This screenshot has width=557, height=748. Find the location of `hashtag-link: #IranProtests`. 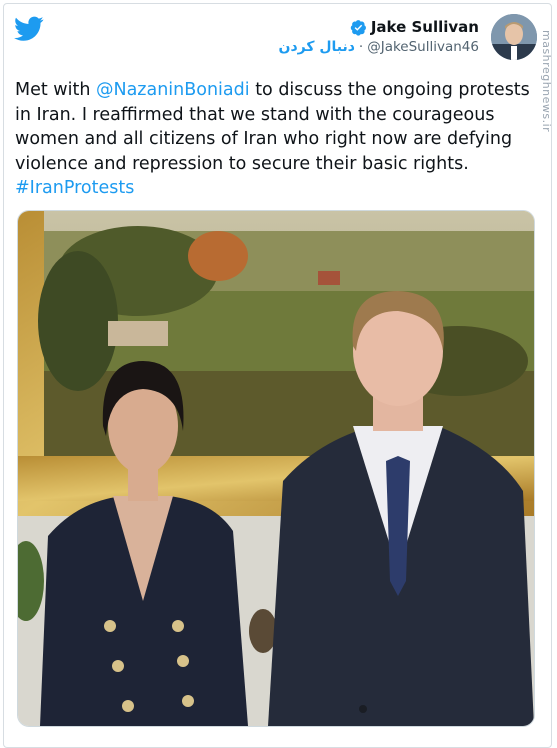

hashtag-link: #IranProtests is located at coordinates (74, 188).